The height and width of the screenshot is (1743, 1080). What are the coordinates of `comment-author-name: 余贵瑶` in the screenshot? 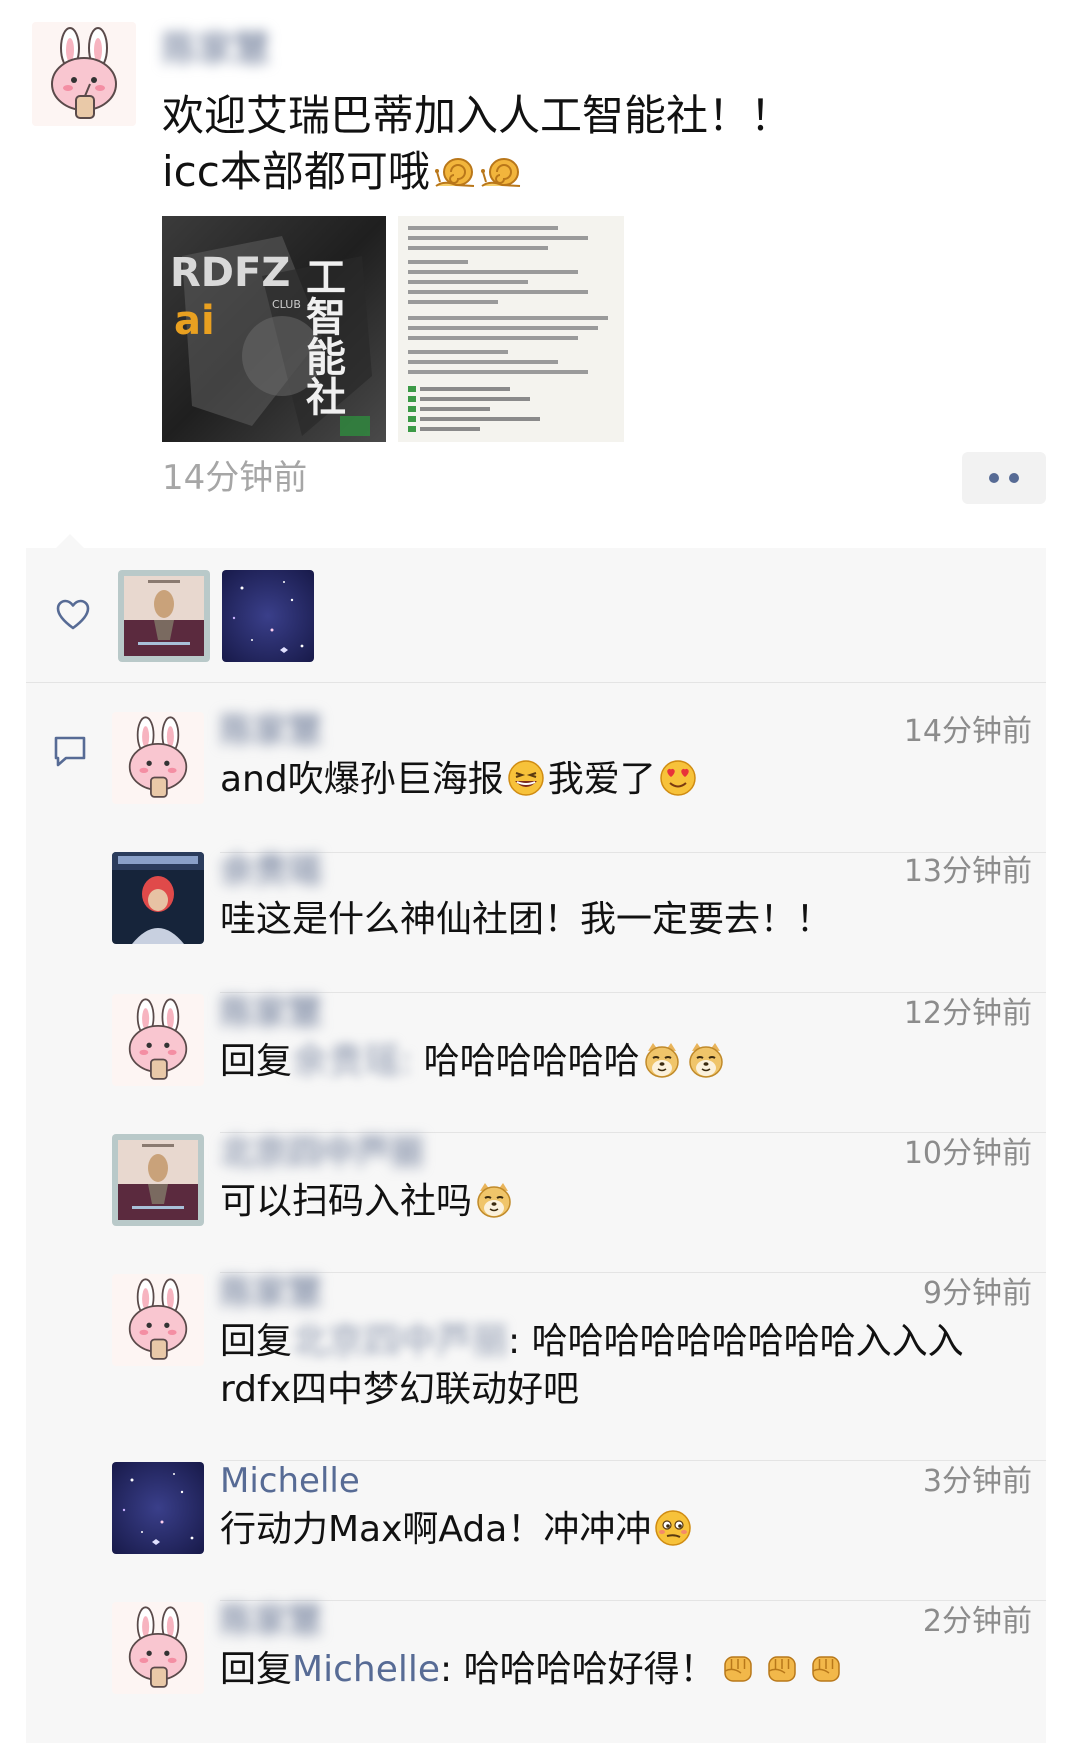 It's located at (271, 871).